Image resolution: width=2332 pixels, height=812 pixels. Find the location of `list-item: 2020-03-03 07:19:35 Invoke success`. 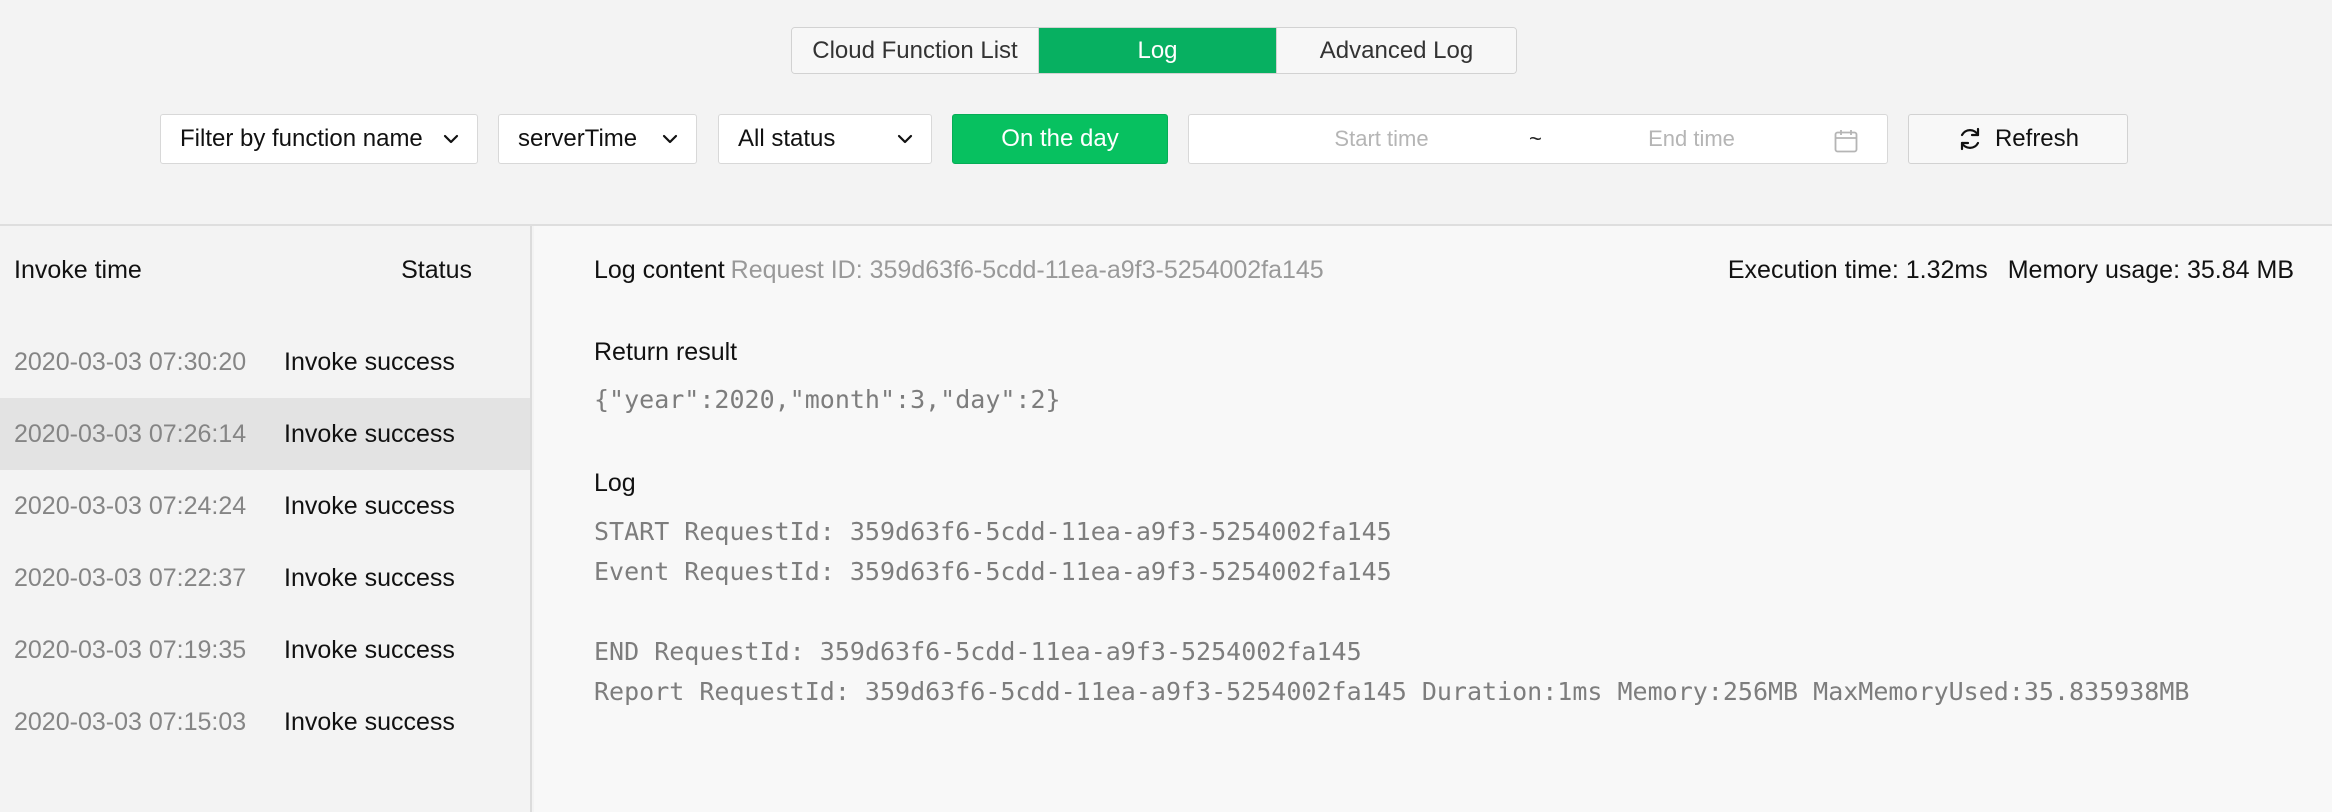

list-item: 2020-03-03 07:19:35 Invoke success is located at coordinates (265, 650).